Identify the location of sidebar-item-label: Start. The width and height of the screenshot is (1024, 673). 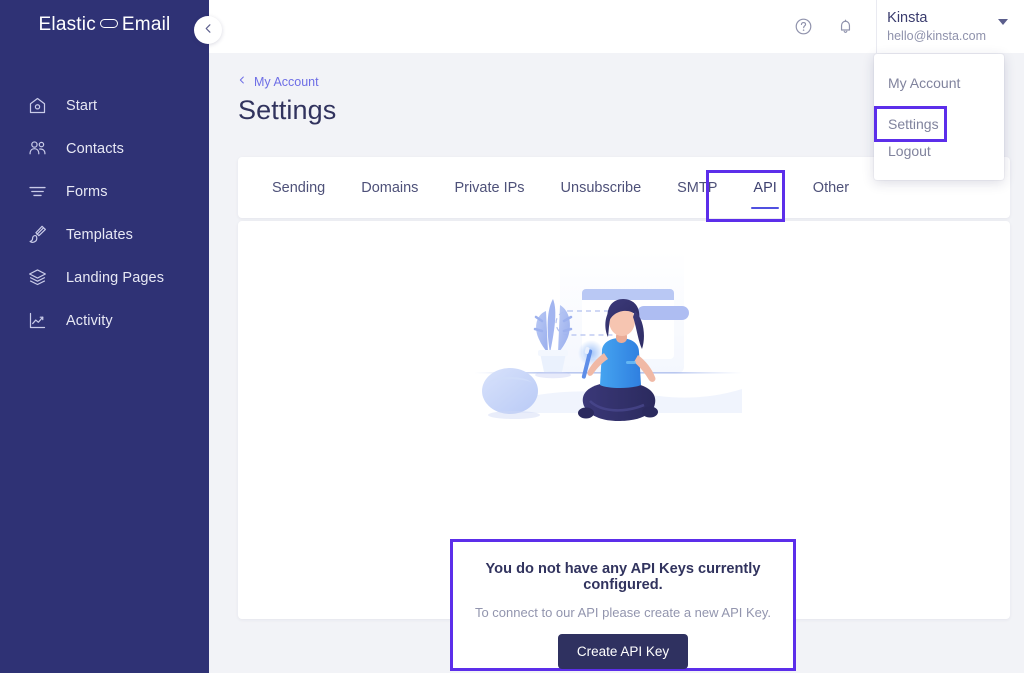
(82, 105).